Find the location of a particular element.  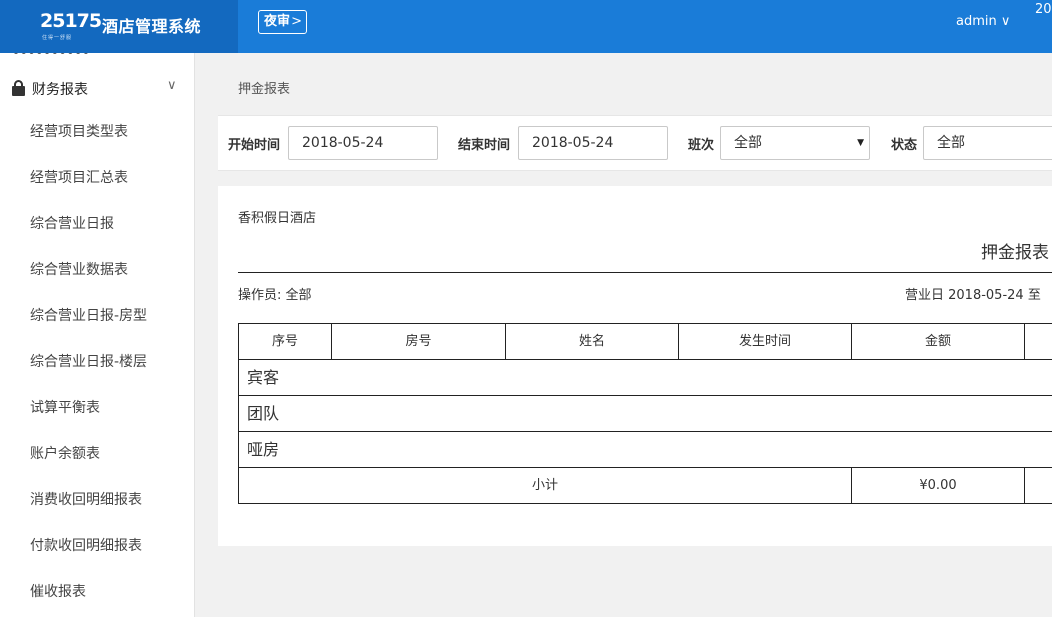

column-header-time: 发生时间 is located at coordinates (765, 342).